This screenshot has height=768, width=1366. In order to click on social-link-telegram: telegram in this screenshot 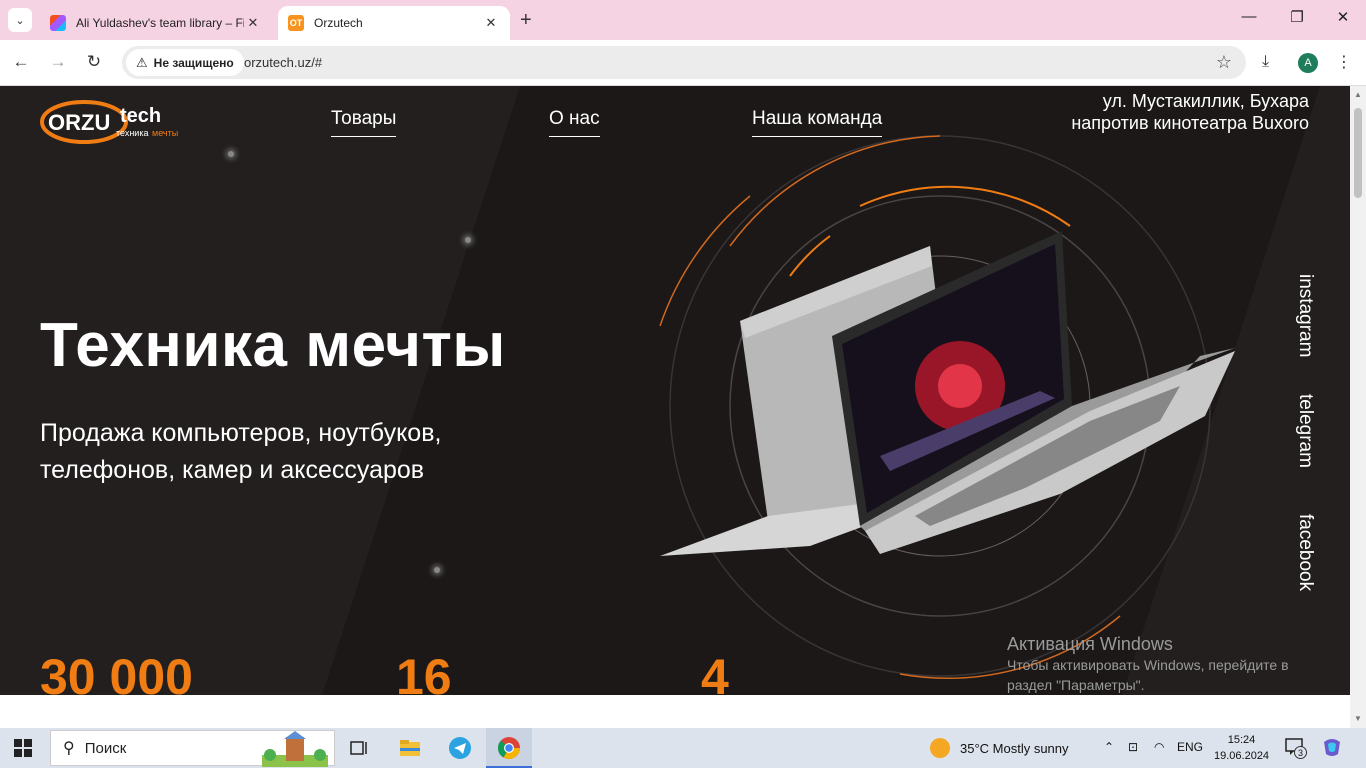, I will do `click(1305, 431)`.